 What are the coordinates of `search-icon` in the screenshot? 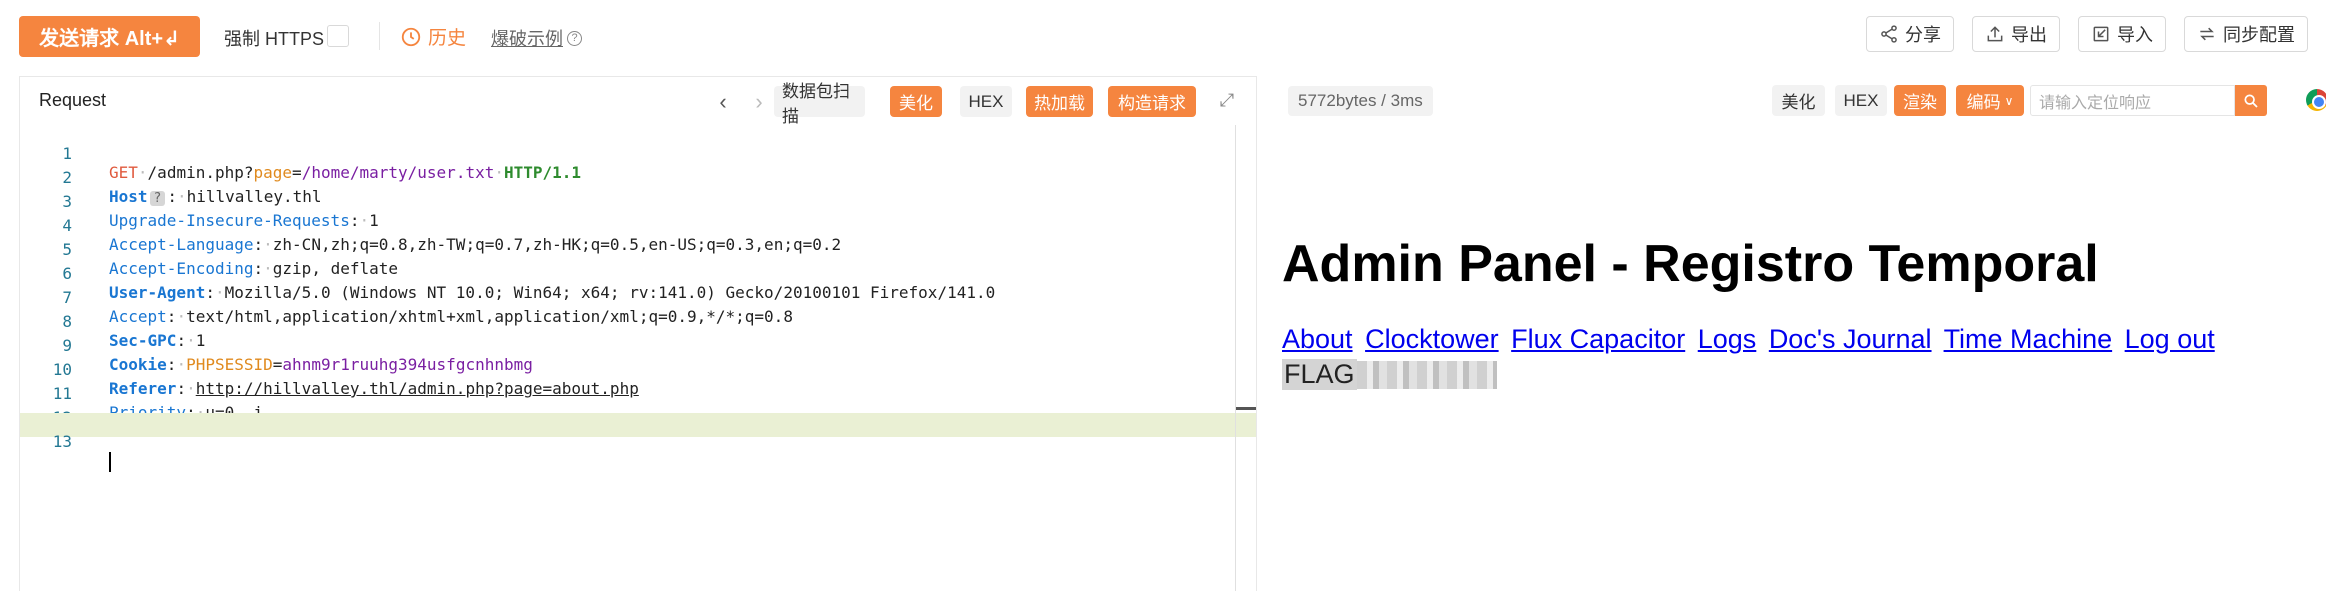 It's located at (2251, 100).